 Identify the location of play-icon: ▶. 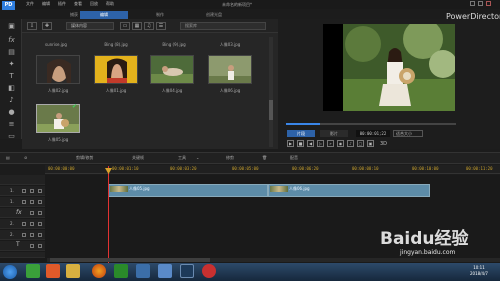
(290, 143).